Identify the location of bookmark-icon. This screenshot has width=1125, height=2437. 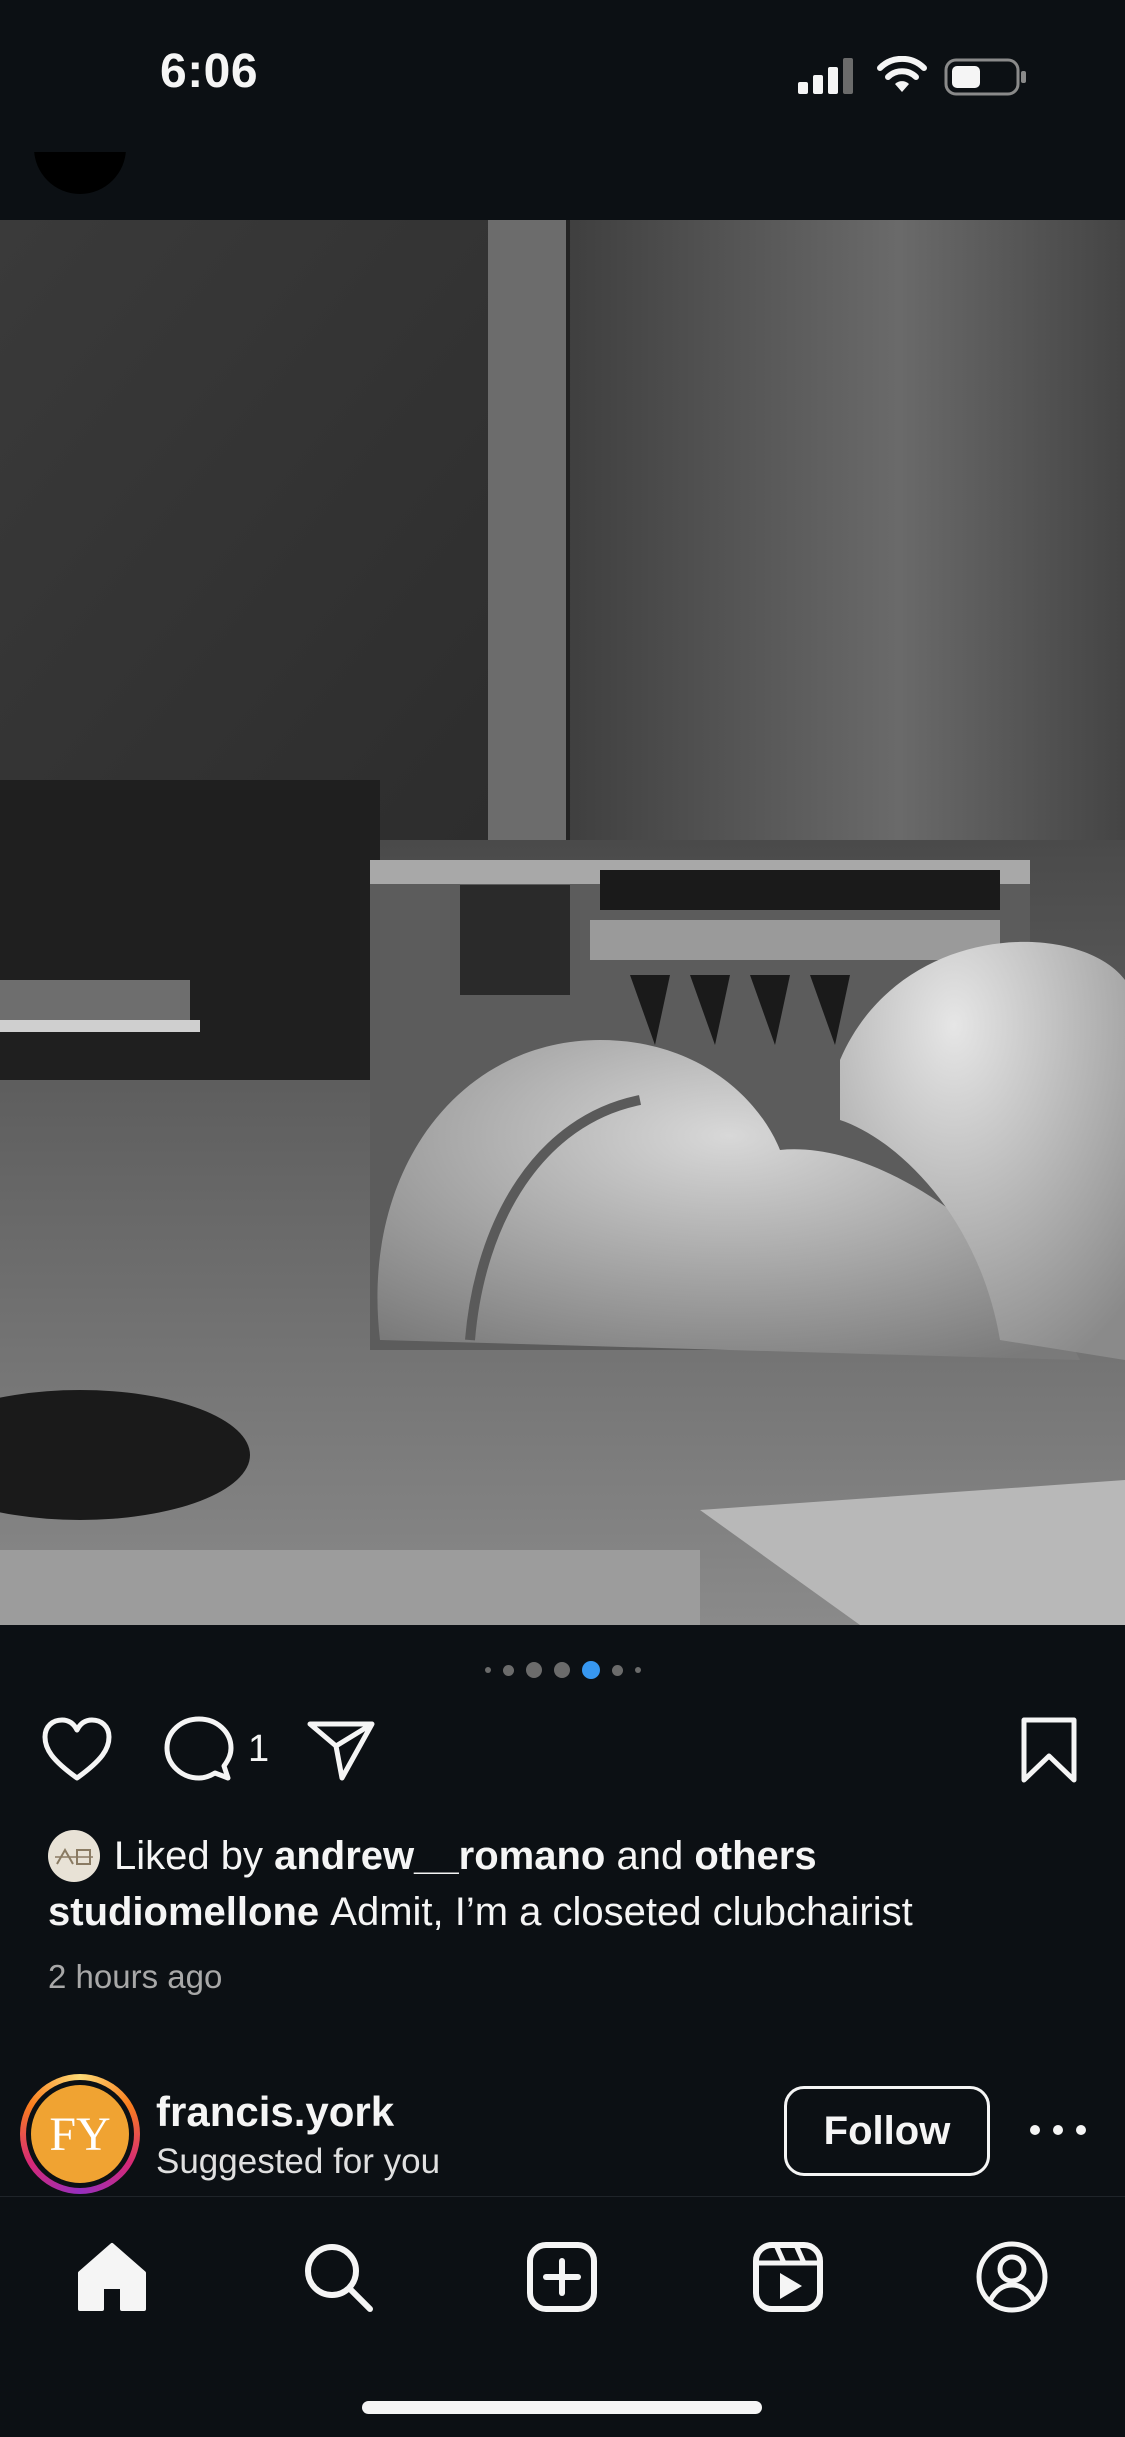
(1049, 1751).